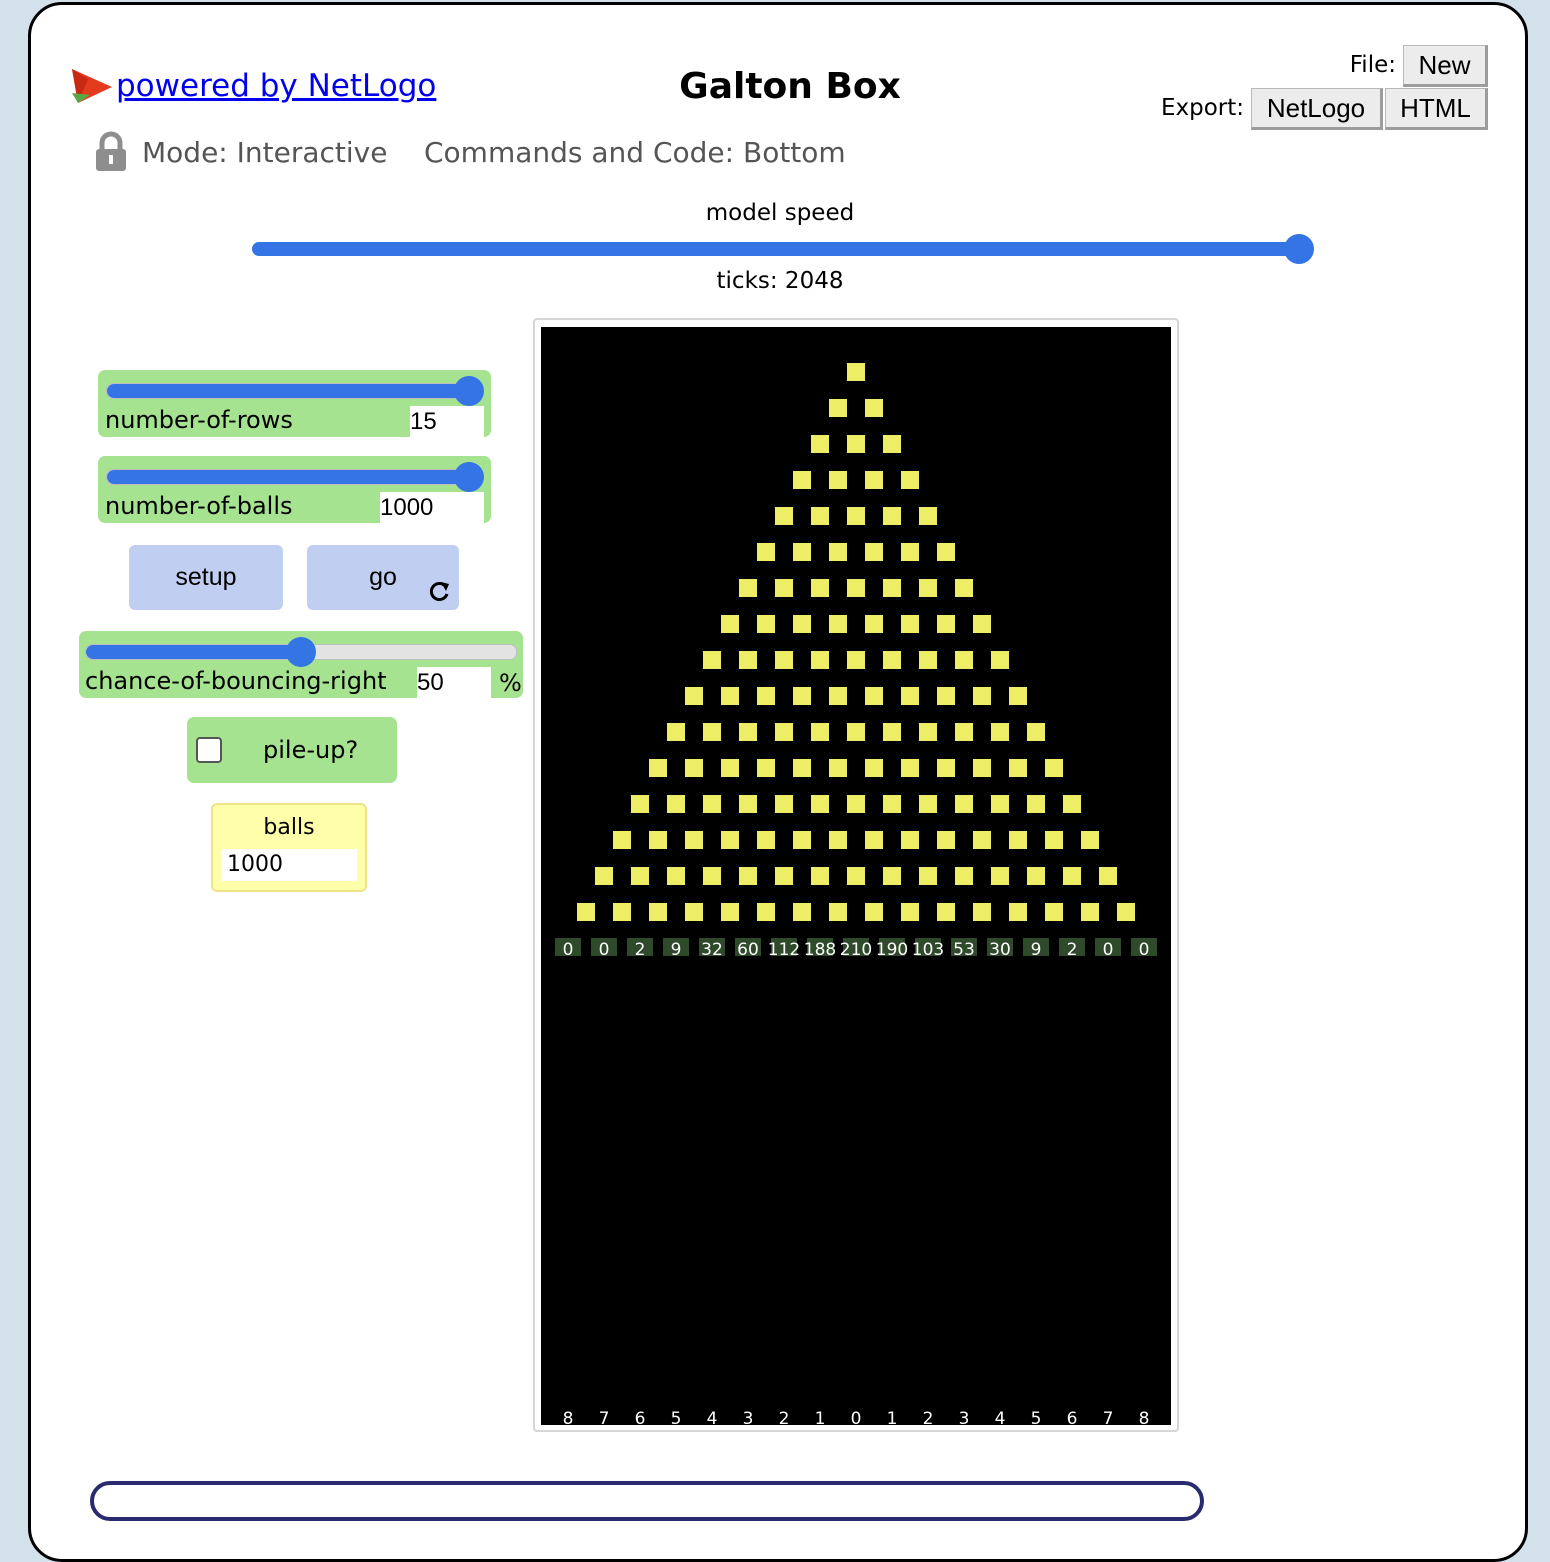 Image resolution: width=1550 pixels, height=1562 pixels. I want to click on bounce-slider-thumb, so click(301, 652).